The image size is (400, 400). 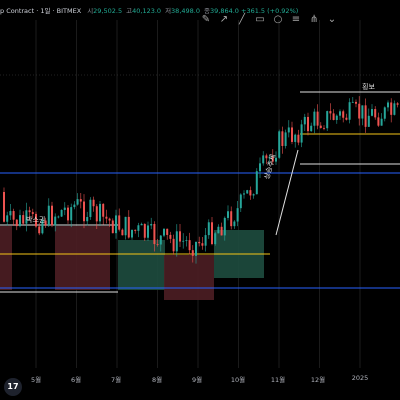 I want to click on drawing-toolbar: ✎ ↗ ╱ ▭ ○ ≡ ⋔ ⌄, so click(x=269, y=20).